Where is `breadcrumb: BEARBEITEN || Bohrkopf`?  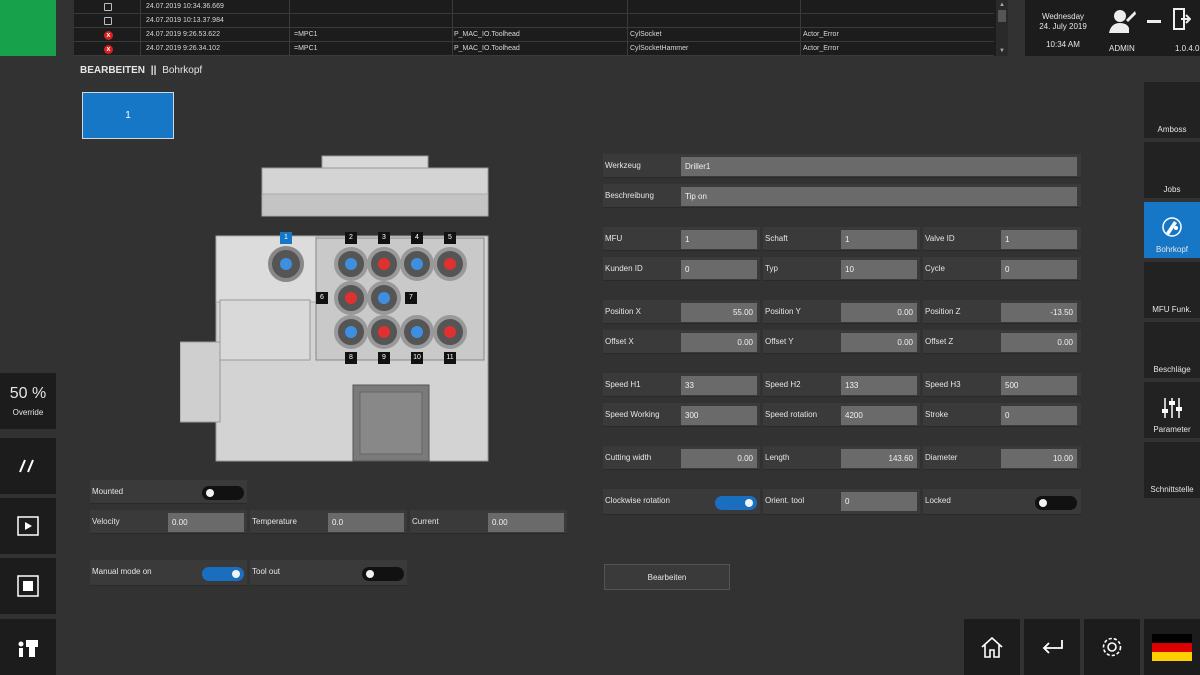 breadcrumb: BEARBEITEN || Bohrkopf is located at coordinates (141, 70).